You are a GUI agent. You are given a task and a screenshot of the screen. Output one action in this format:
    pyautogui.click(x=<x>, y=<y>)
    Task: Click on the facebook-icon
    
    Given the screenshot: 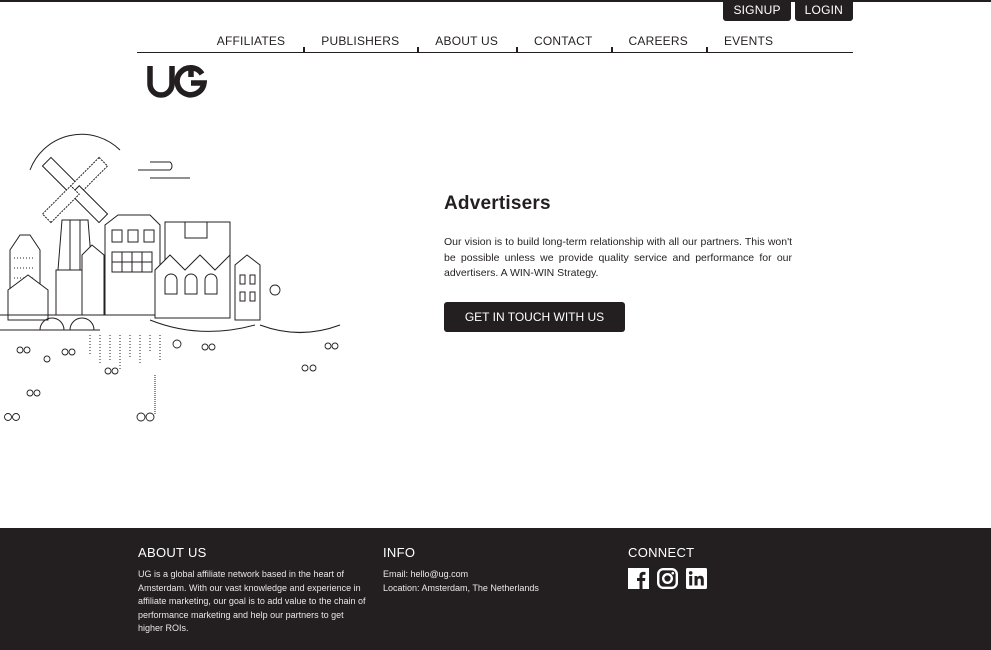 What is the action you would take?
    pyautogui.click(x=638, y=578)
    